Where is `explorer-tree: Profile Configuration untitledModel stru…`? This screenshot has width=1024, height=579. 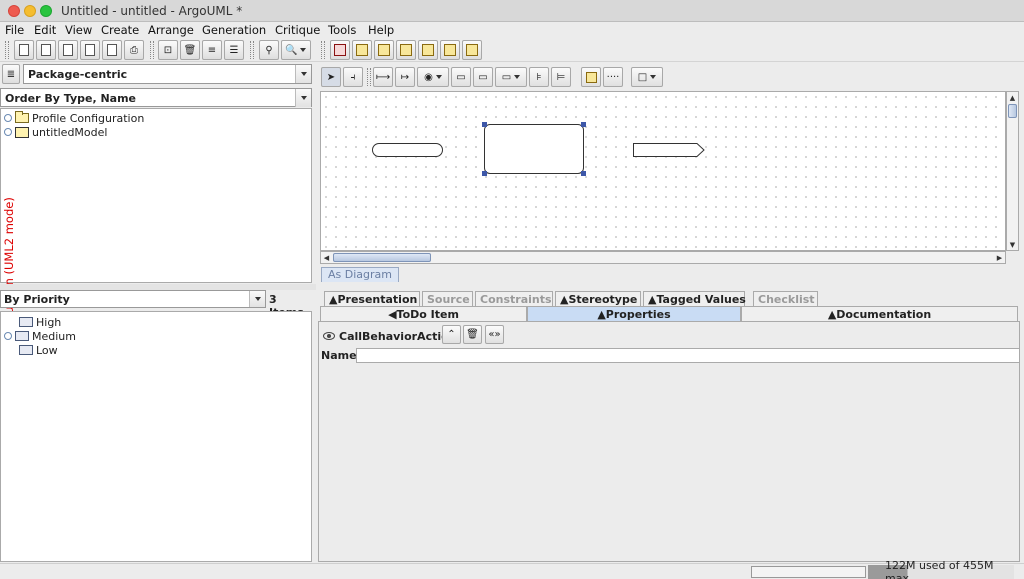
explorer-tree: Profile Configuration untitledModel stru… is located at coordinates (156, 218).